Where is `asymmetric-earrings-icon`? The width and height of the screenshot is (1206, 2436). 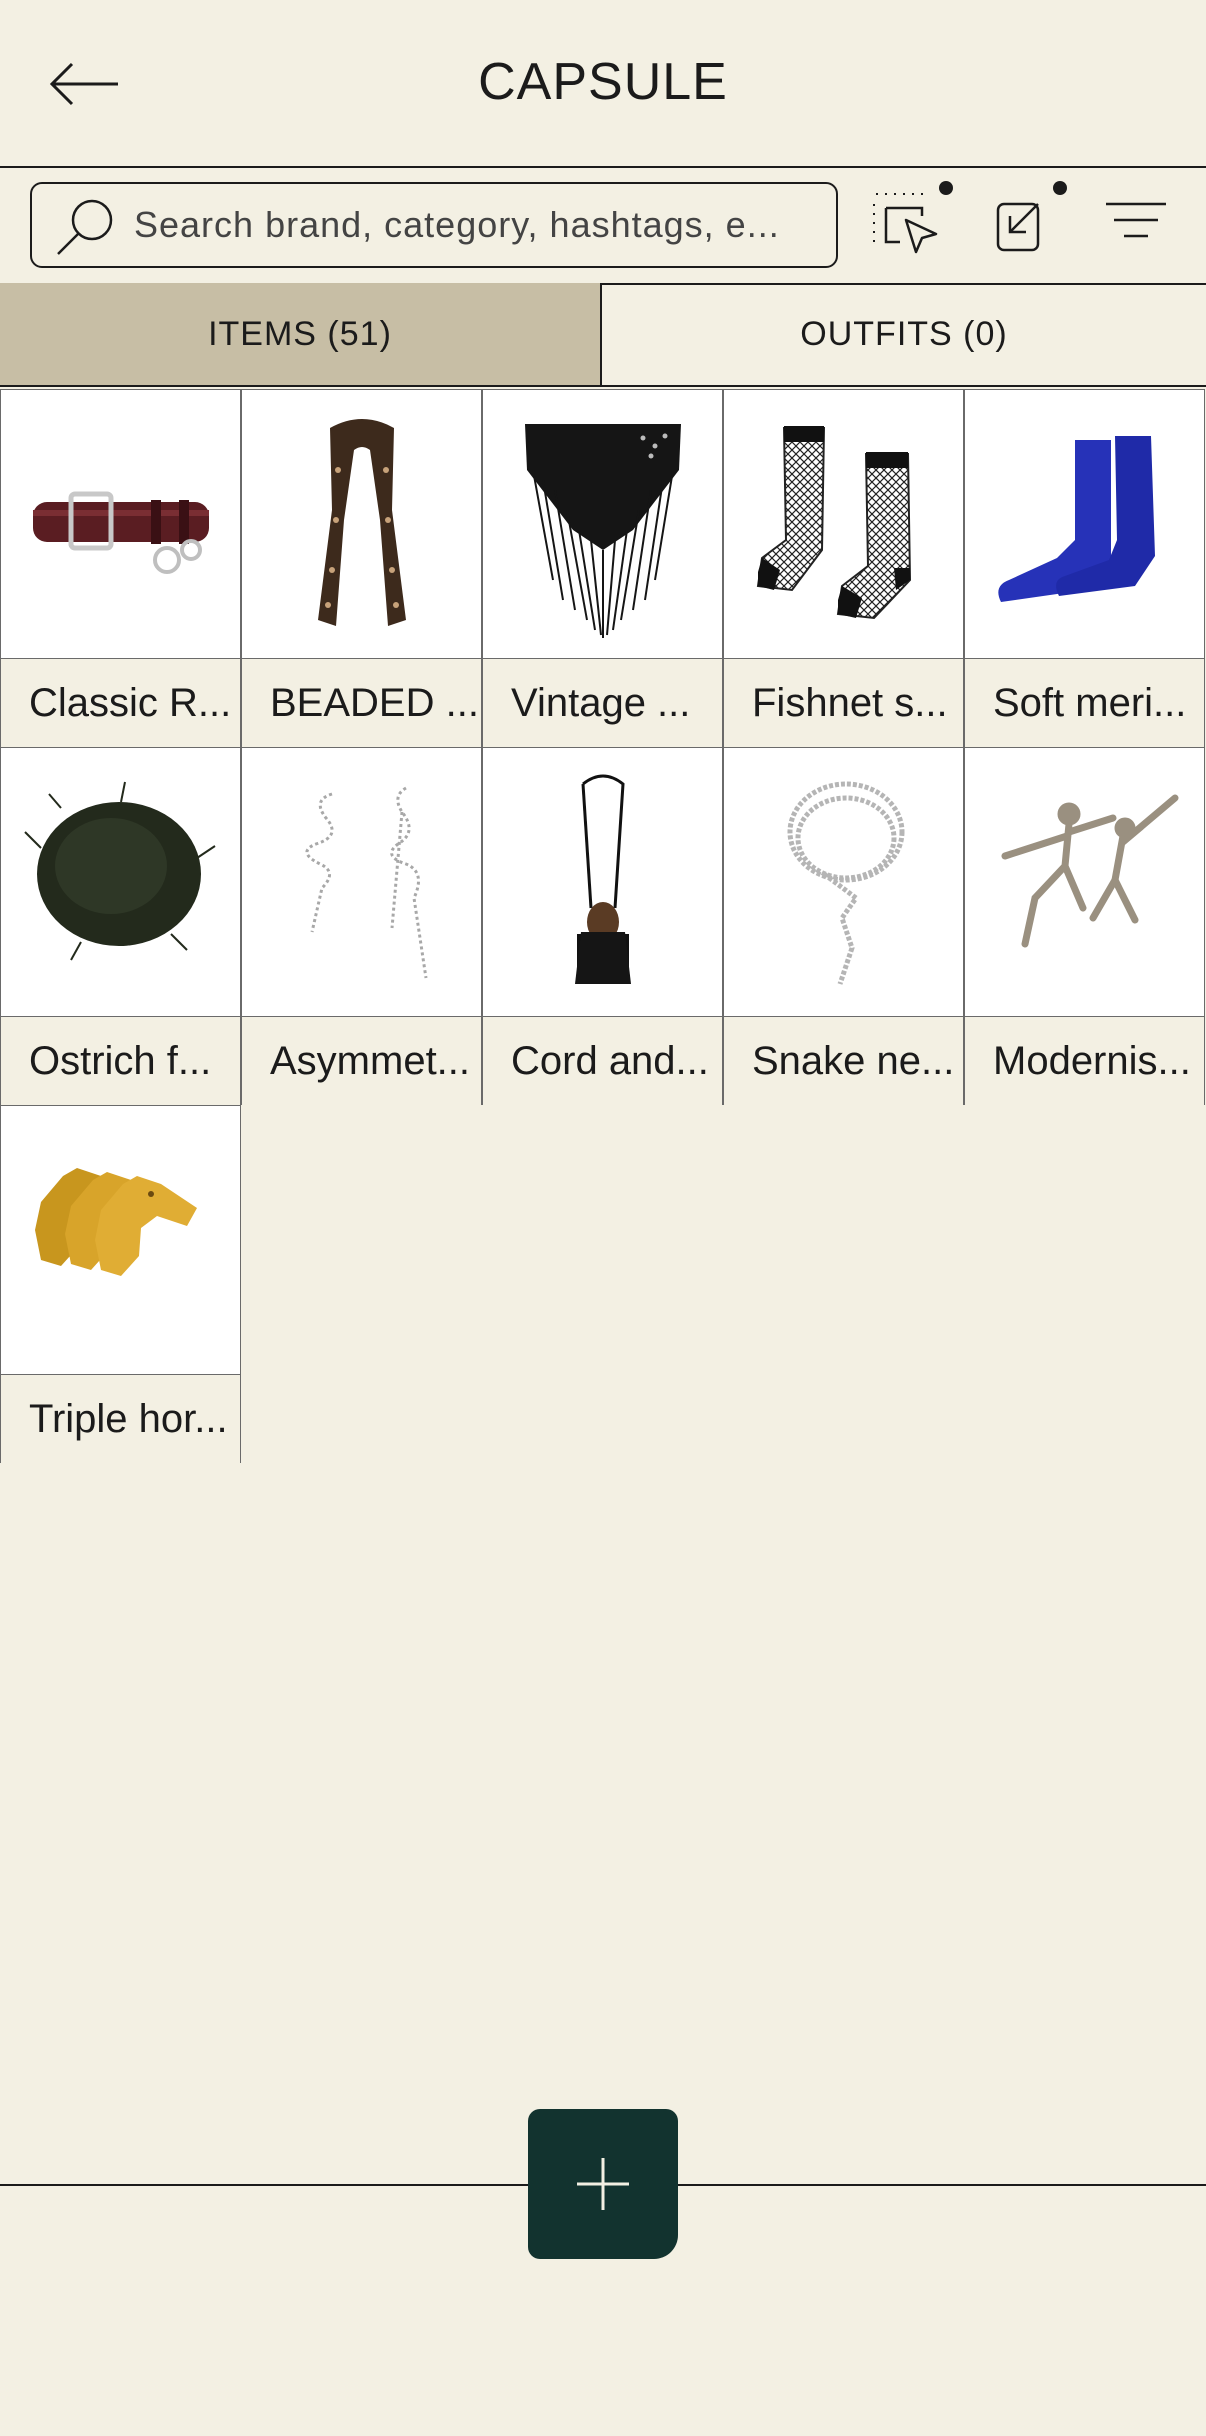
asymmetric-earrings-icon is located at coordinates (366, 882).